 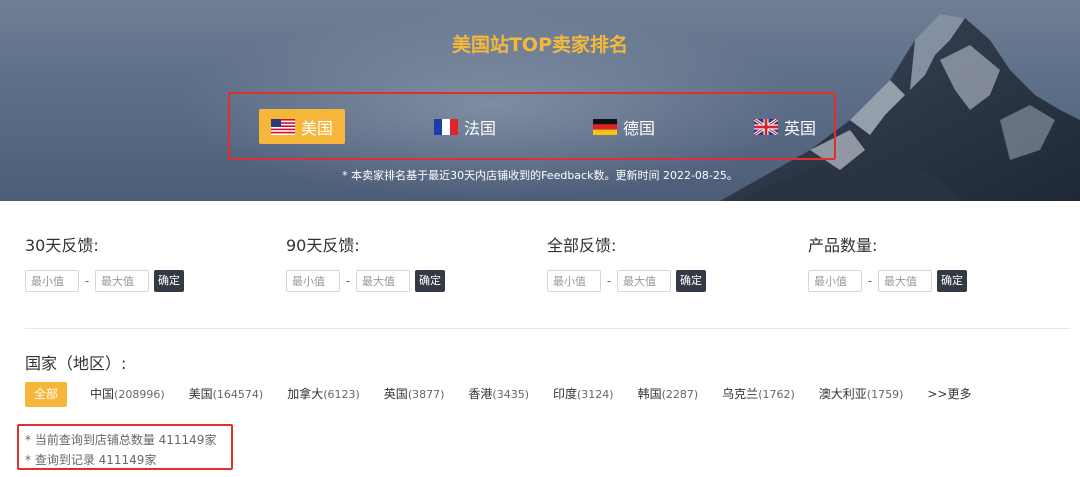 What do you see at coordinates (395, 394) in the screenshot?
I see `region-name: 英国` at bounding box center [395, 394].